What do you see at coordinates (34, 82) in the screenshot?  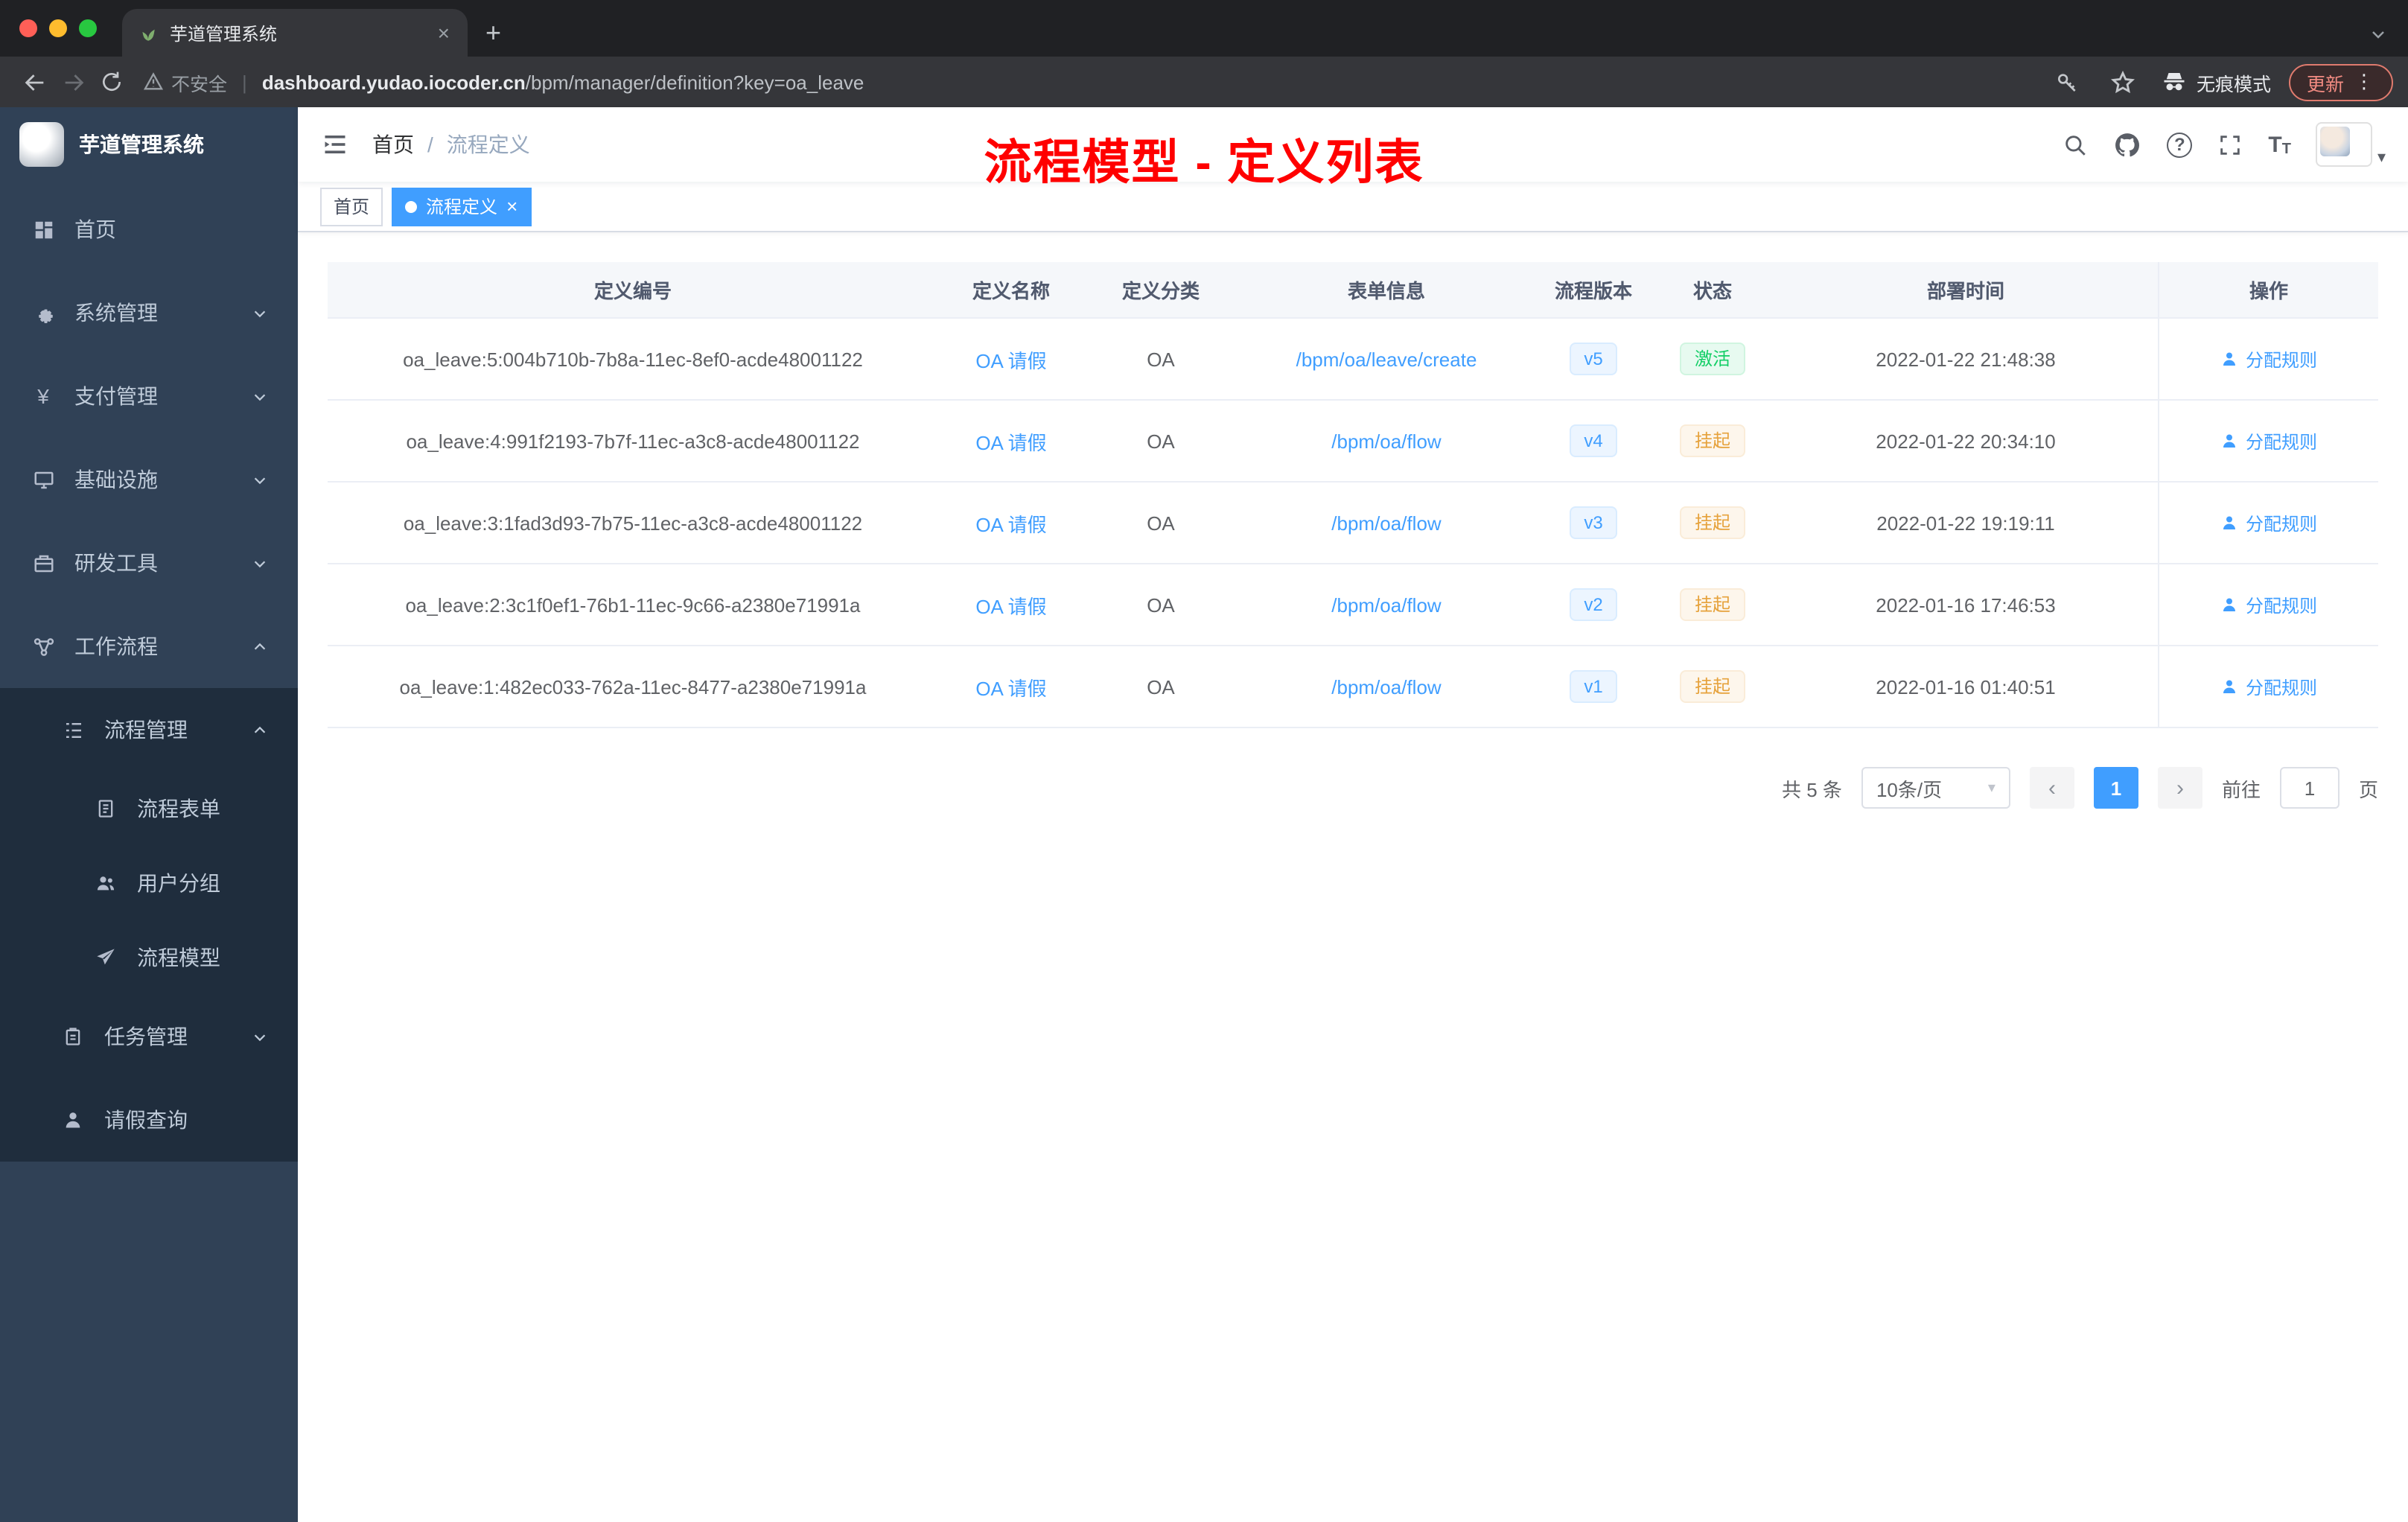 I see `back-icon` at bounding box center [34, 82].